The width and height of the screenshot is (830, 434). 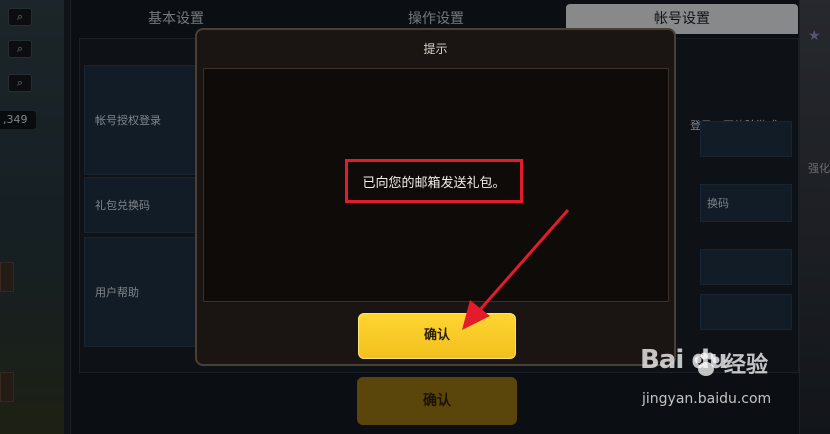 I want to click on dialog-message: 已向您的邮箱发送礼包。, so click(x=434, y=183).